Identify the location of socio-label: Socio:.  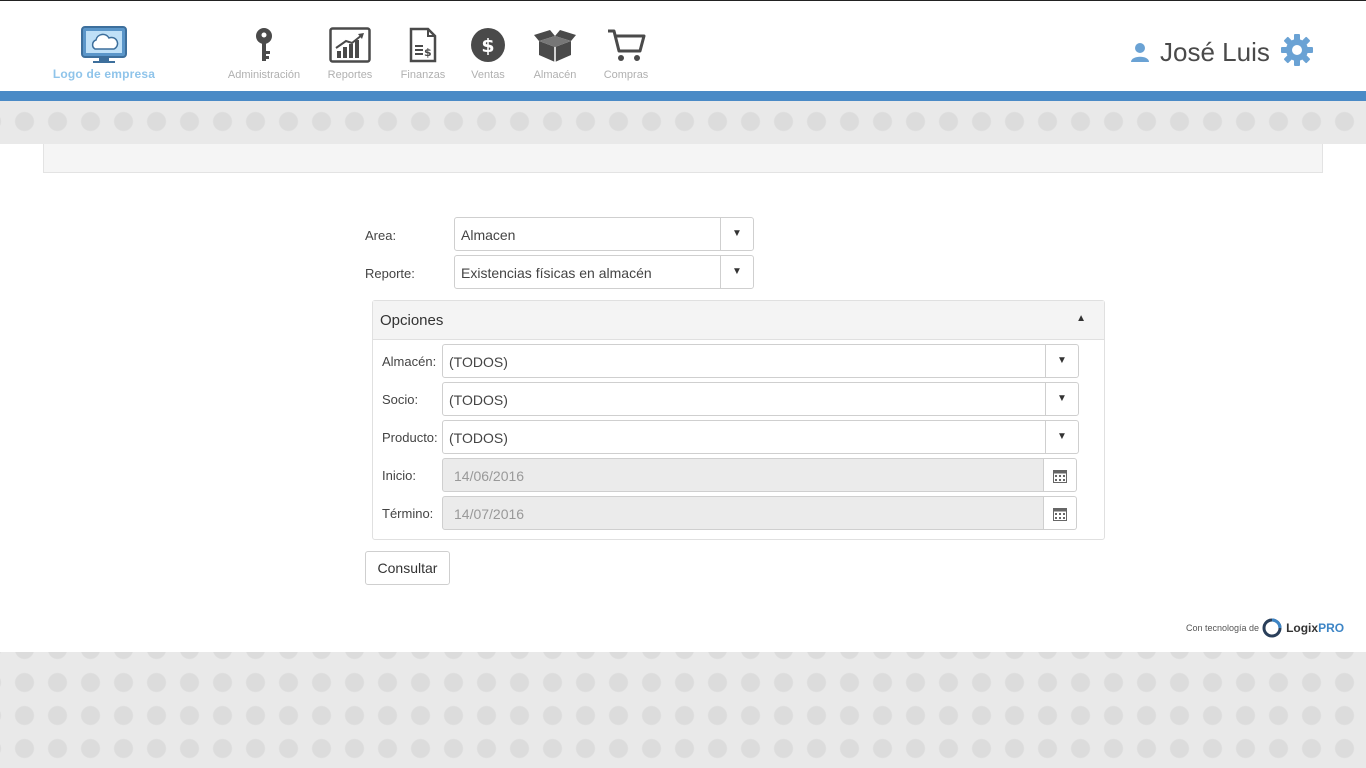
(400, 399).